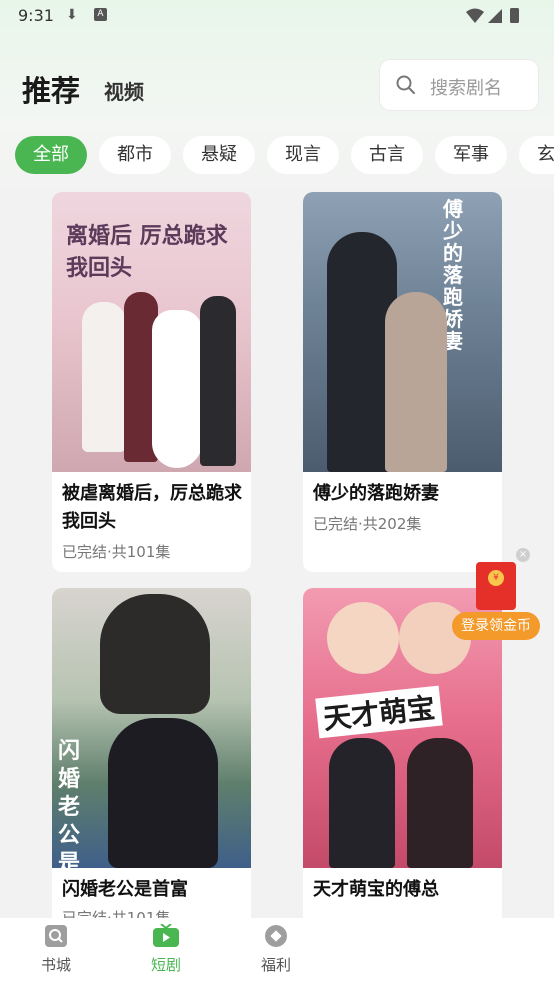 The image size is (554, 984). I want to click on nav-label: 书城, so click(55, 965).